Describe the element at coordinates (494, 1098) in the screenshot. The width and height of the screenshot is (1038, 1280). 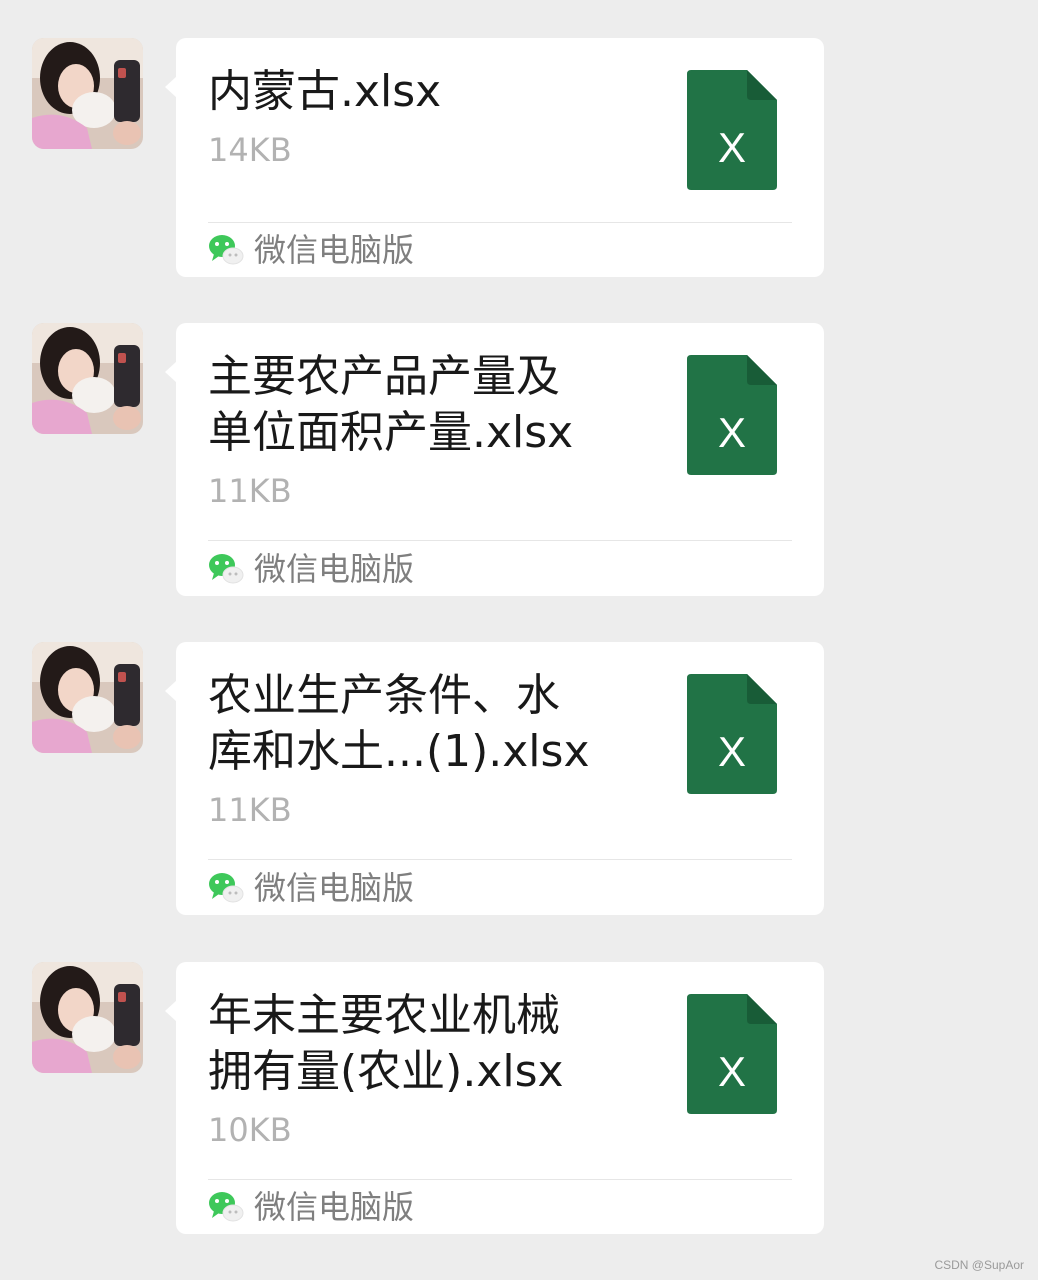
I see `file-message-bubble: 年末主要农业机械 拥有量(农业).xlsx 10KB X 微信电脑版` at that location.